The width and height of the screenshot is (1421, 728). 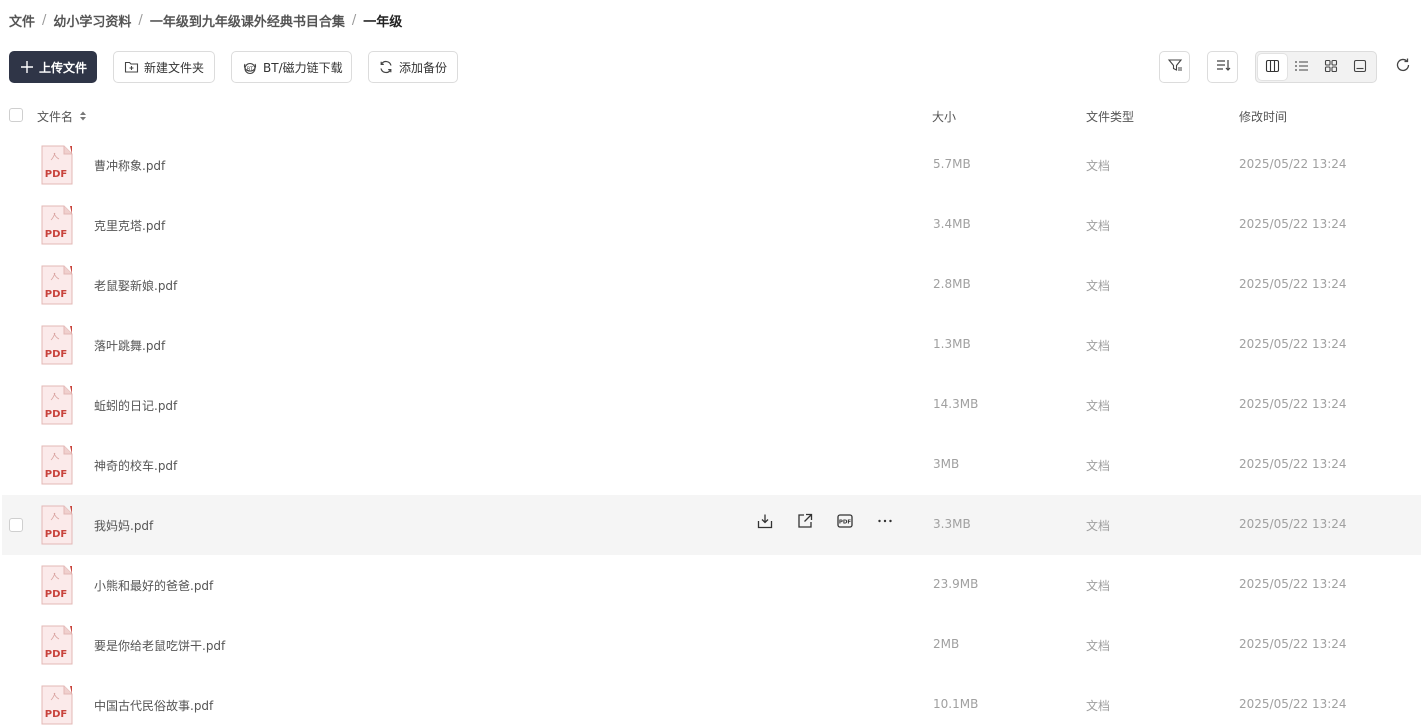 I want to click on column-header-name: 文件名, so click(x=62, y=116).